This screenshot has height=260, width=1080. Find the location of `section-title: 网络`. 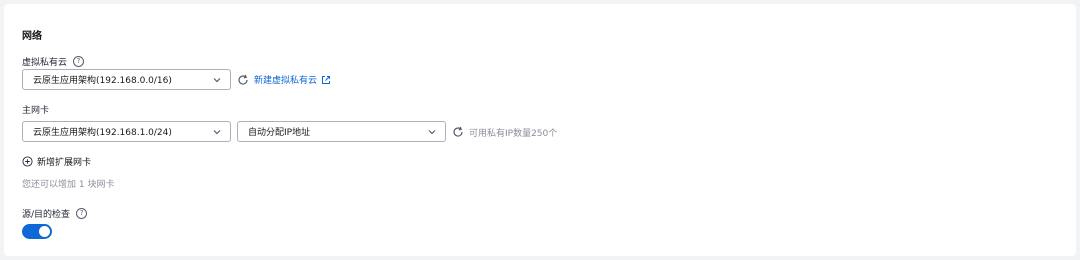

section-title: 网络 is located at coordinates (32, 36).